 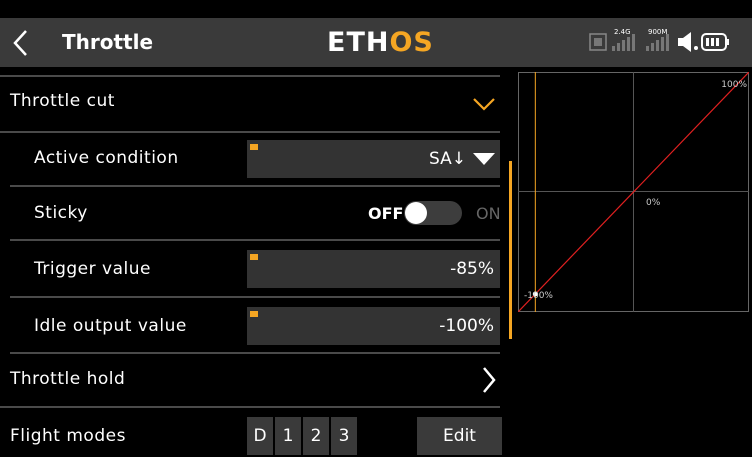 I want to click on sticky-label: Sticky, so click(x=61, y=213).